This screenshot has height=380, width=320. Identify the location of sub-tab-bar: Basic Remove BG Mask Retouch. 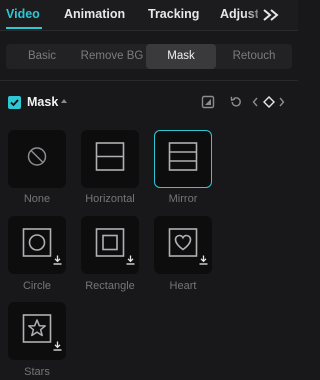
(149, 56).